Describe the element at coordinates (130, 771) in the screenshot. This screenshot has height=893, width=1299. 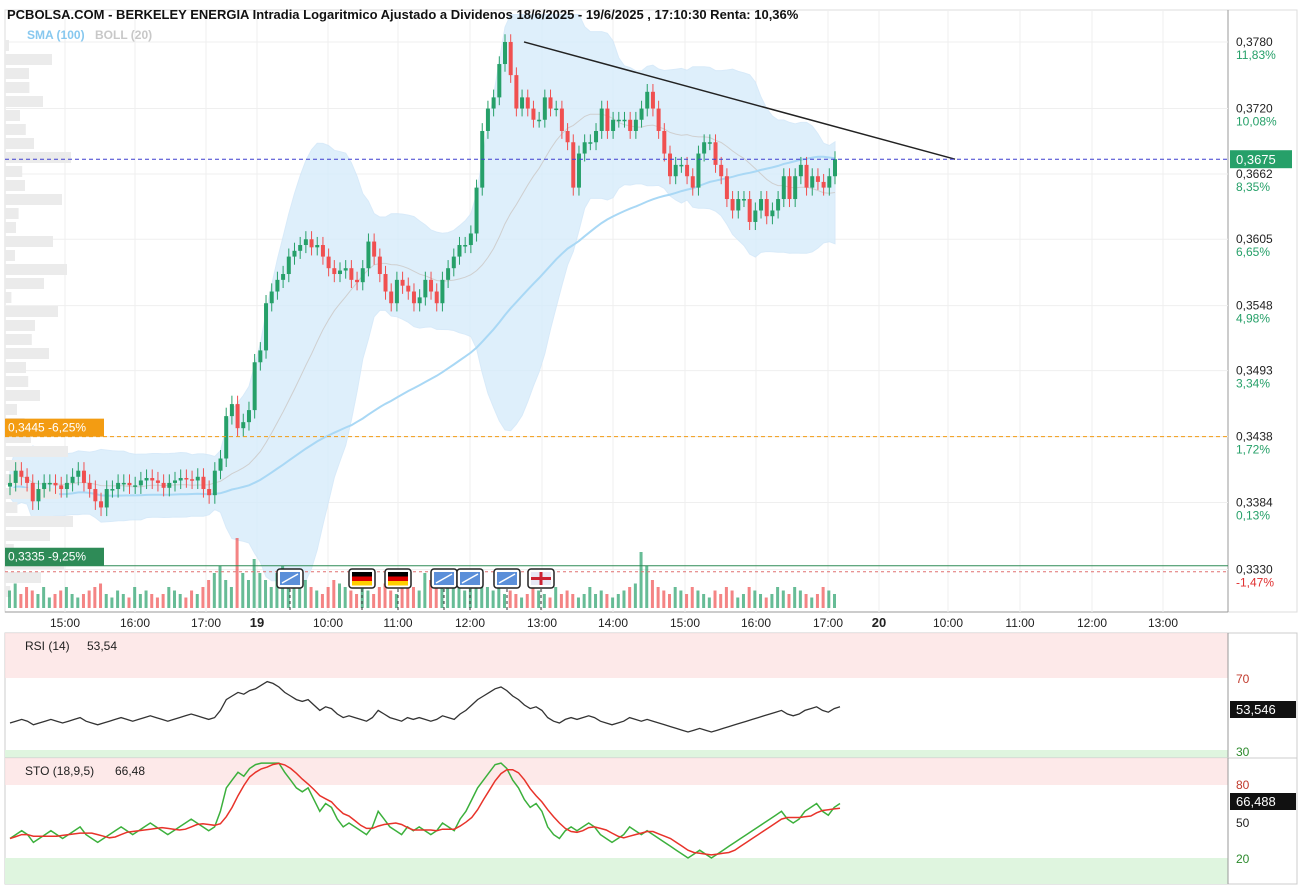
I see `sto-value: 66,48` at that location.